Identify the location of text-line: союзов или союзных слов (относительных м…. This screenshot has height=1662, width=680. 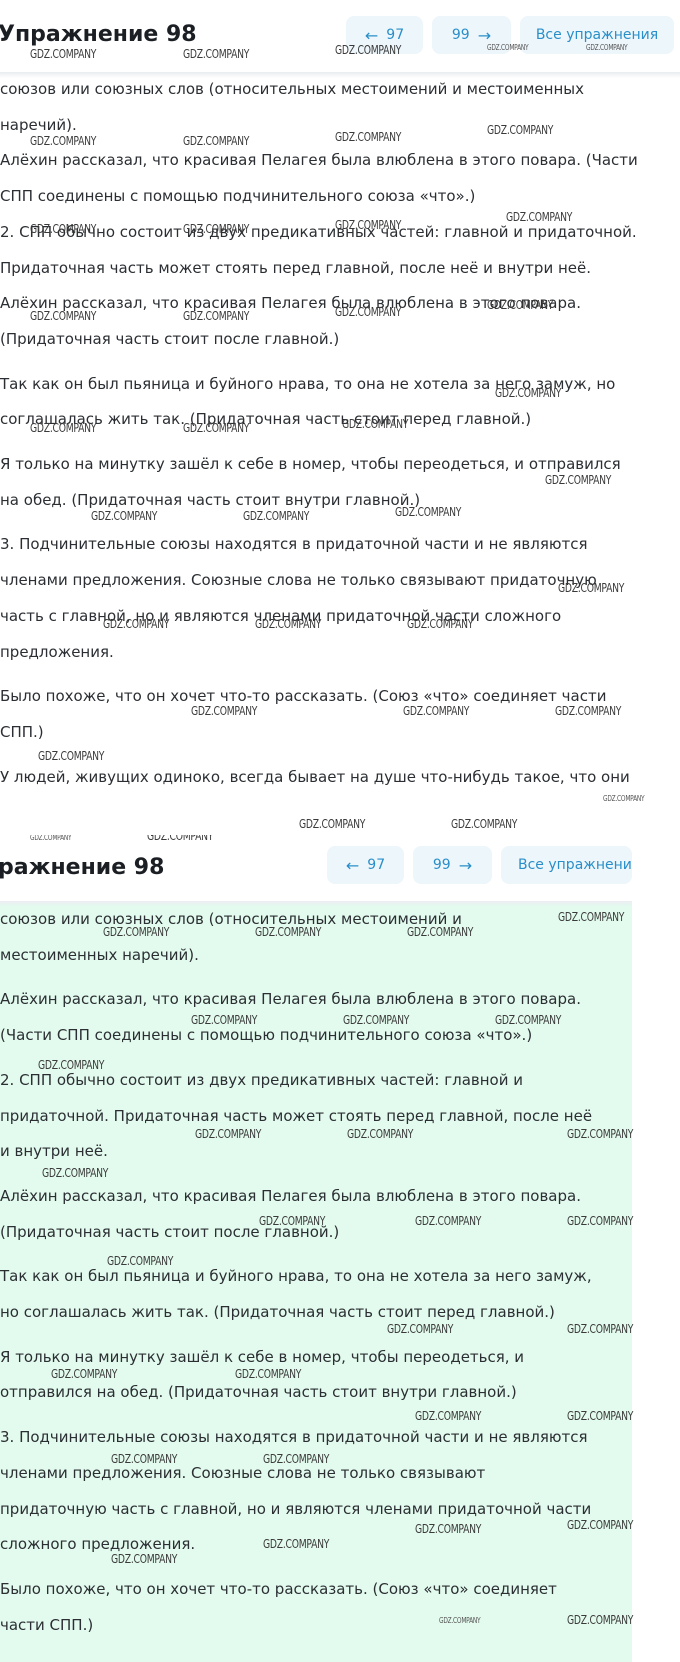
(292, 89).